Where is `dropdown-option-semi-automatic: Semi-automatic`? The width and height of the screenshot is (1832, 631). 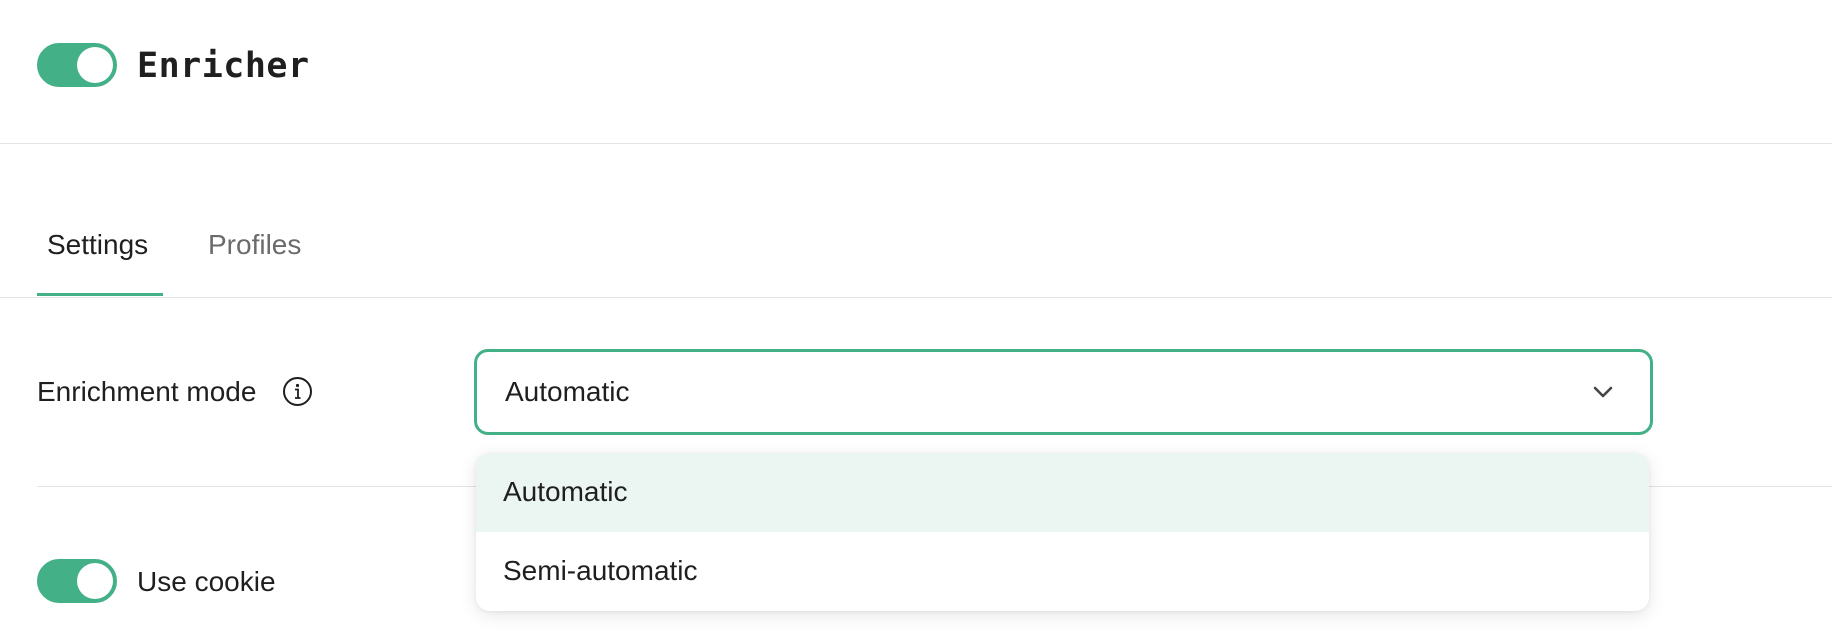
dropdown-option-semi-automatic: Semi-automatic is located at coordinates (1062, 571).